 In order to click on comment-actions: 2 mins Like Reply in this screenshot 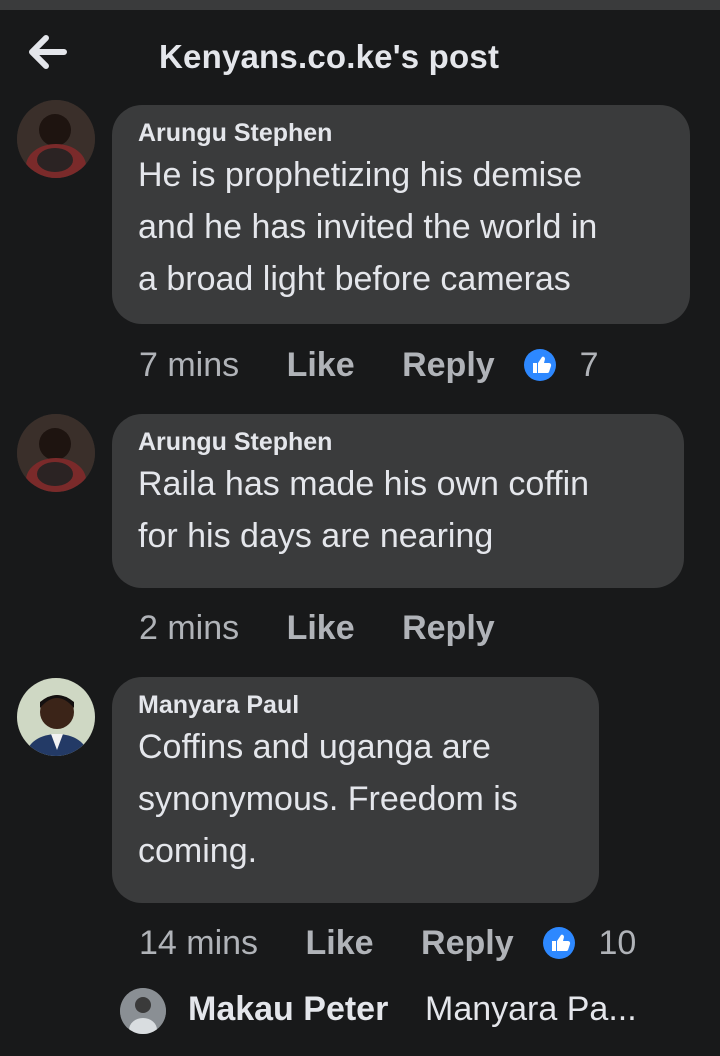, I will do `click(317, 627)`.